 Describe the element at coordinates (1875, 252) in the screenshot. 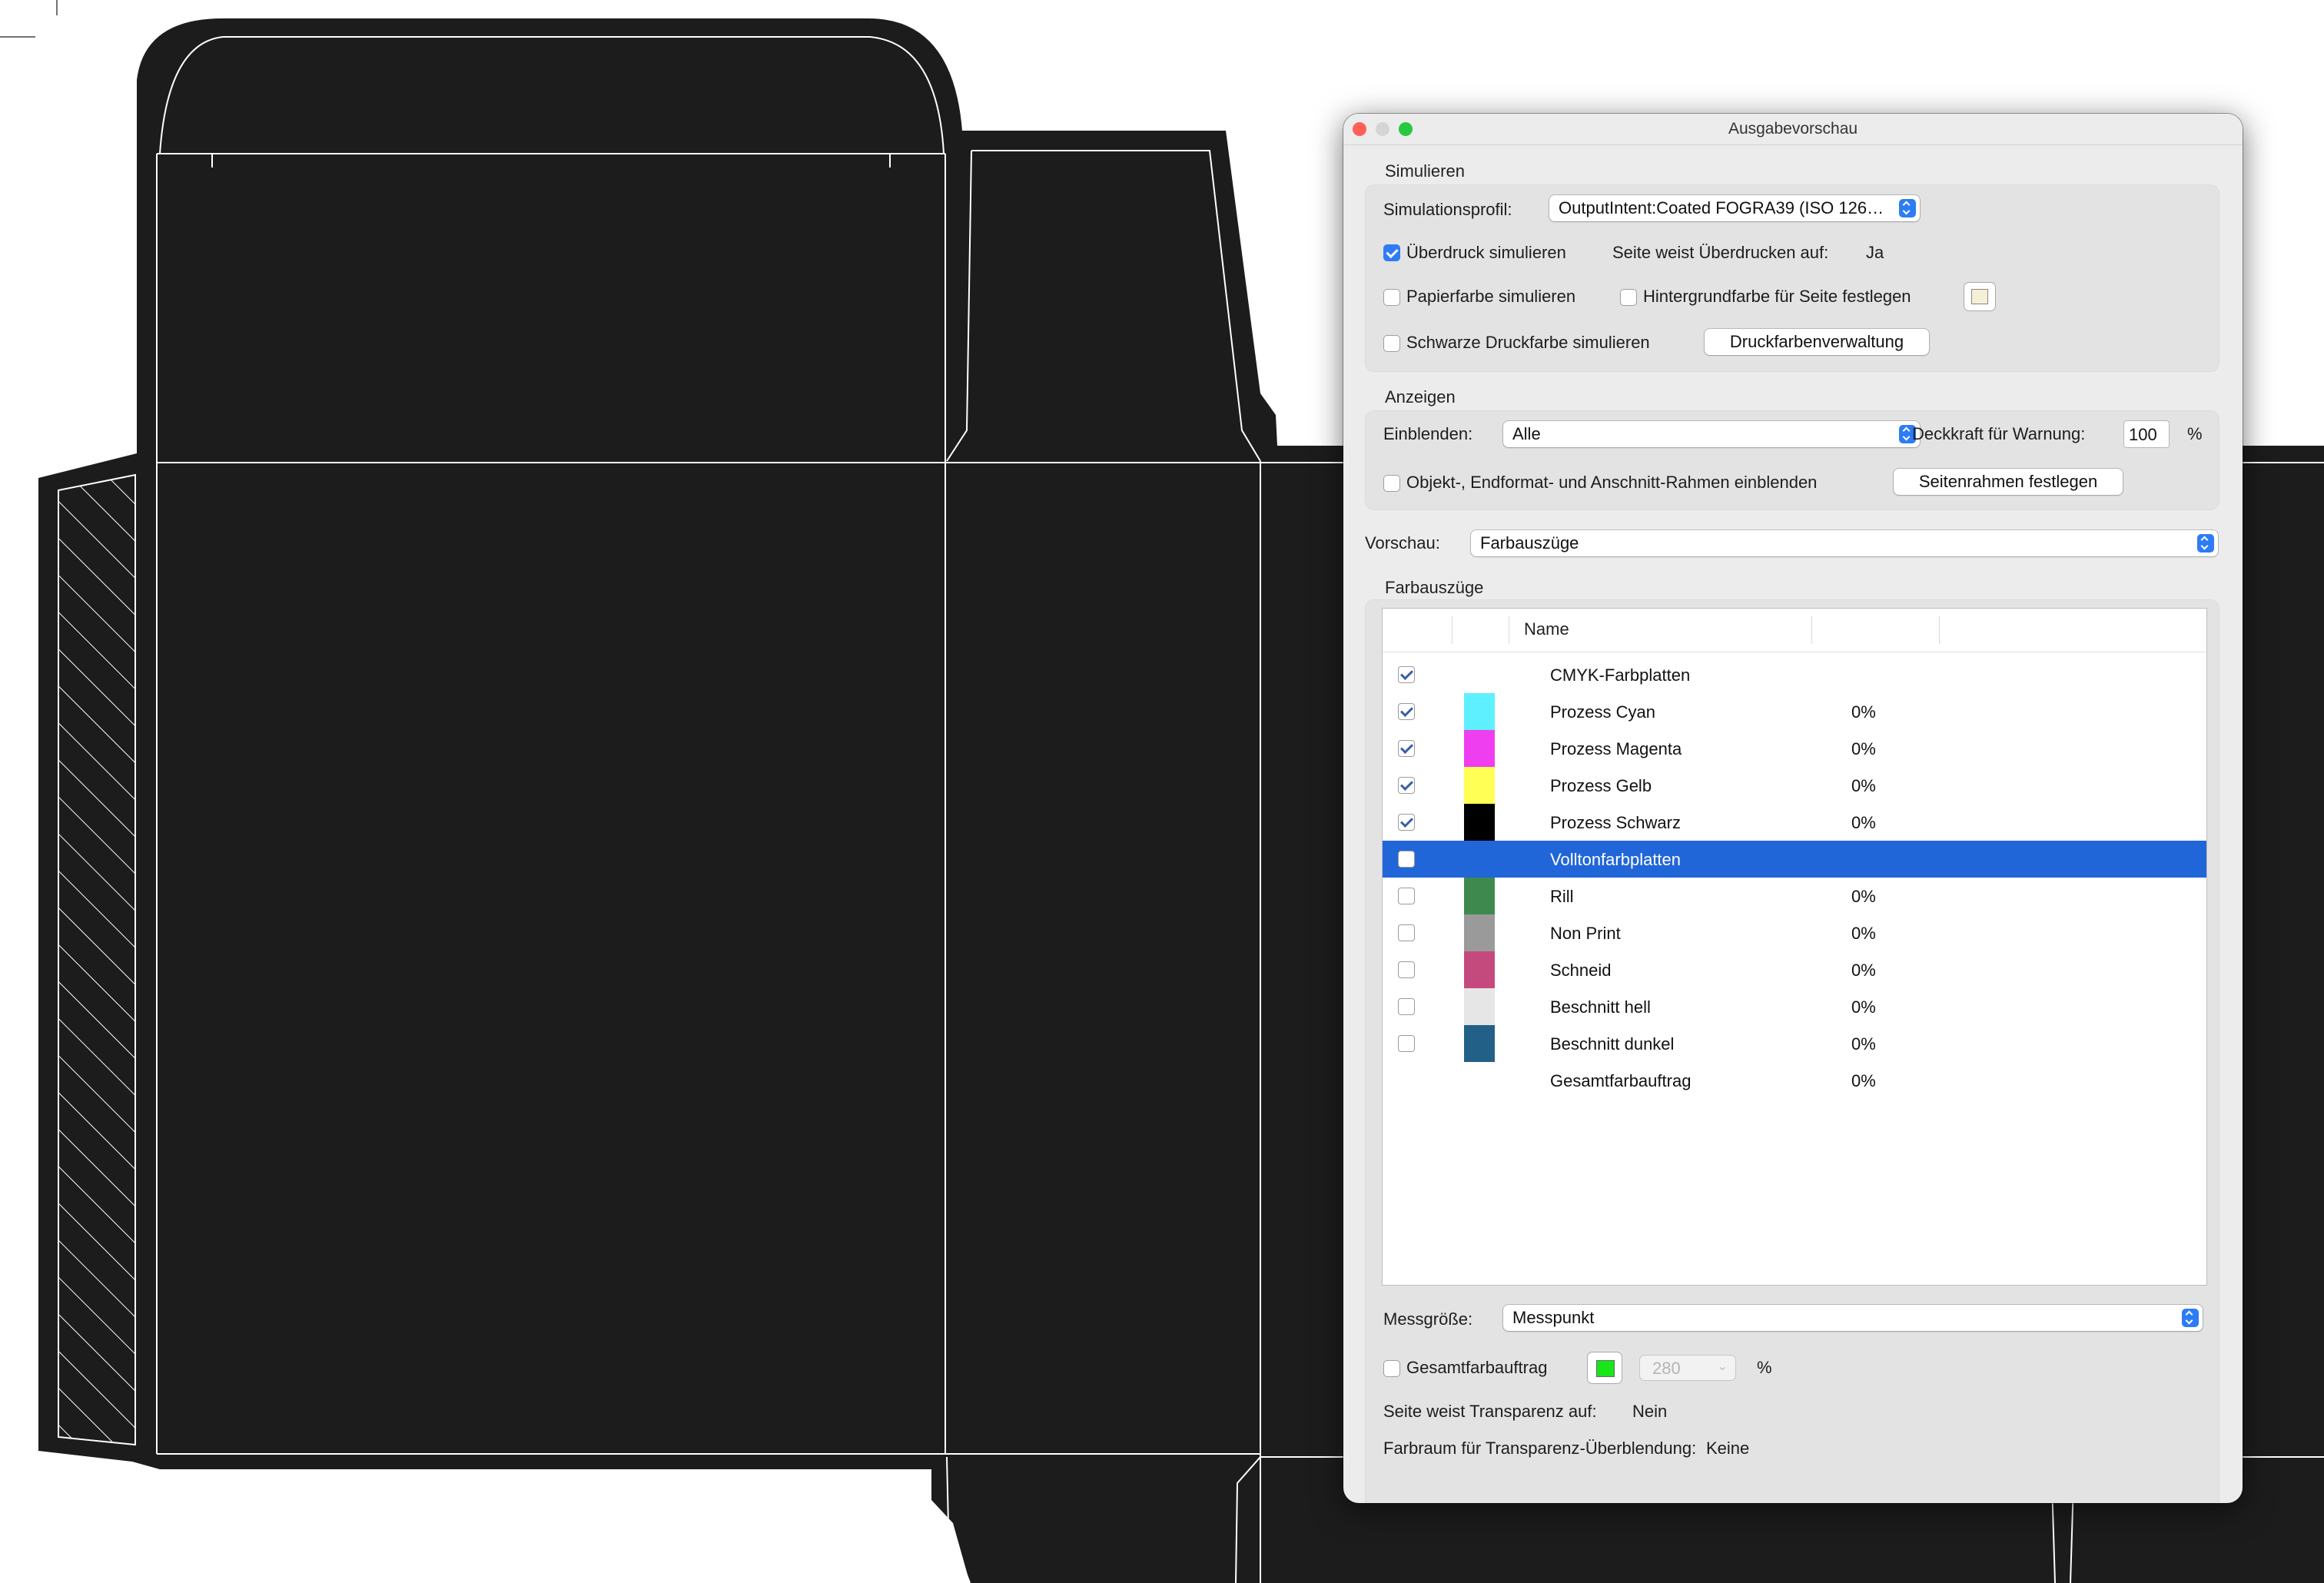

I see `page-overprint-value: Ja` at that location.